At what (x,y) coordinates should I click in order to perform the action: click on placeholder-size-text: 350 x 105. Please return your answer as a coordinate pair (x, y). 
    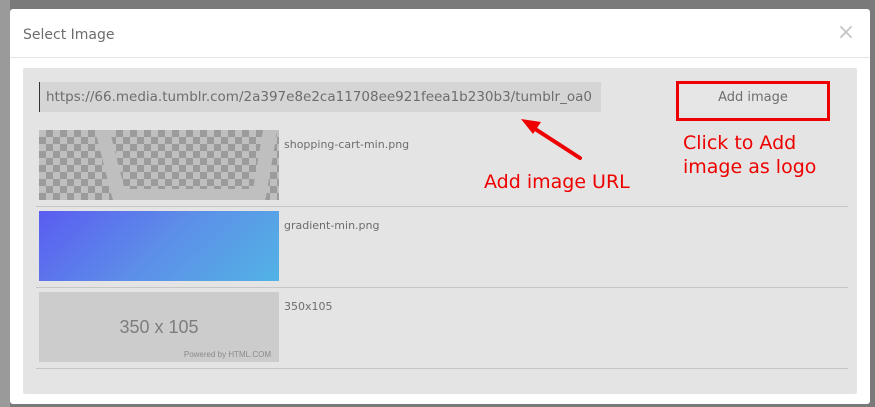
    Looking at the image, I should click on (159, 327).